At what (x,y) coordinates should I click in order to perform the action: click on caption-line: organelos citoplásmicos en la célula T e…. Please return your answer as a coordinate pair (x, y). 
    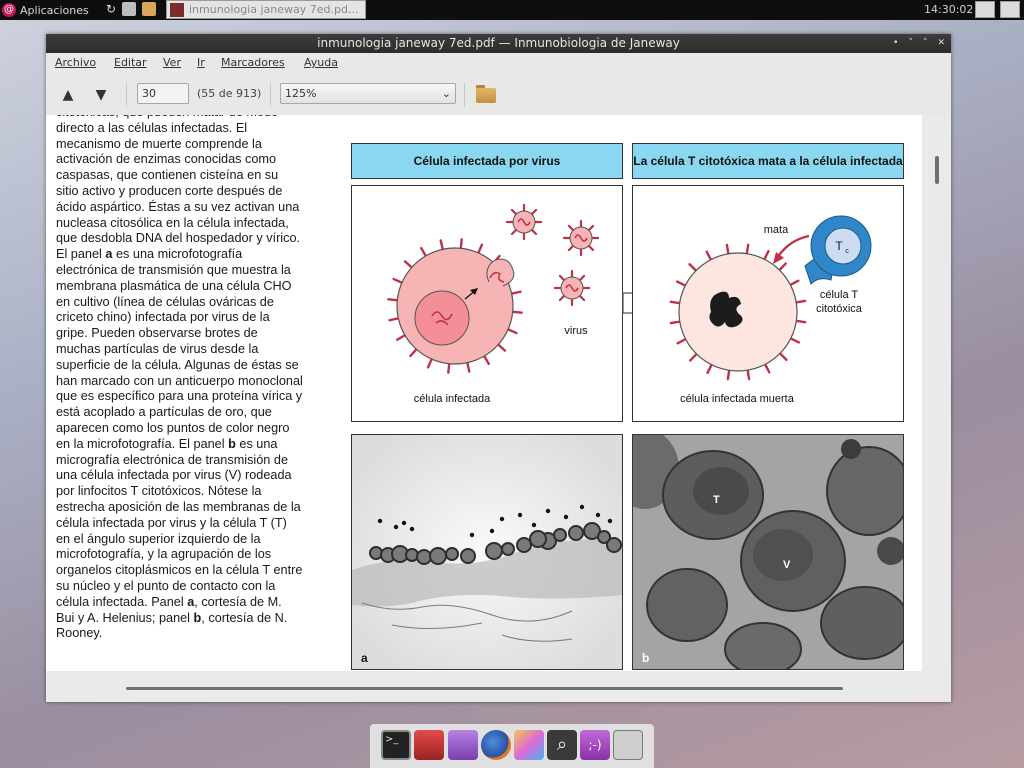
    Looking at the image, I should click on (179, 570).